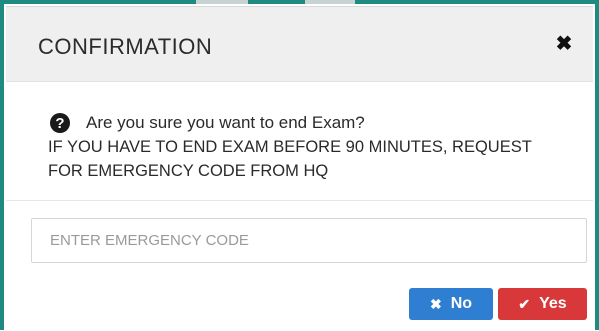  I want to click on top-accent-bar, so click(299, 2).